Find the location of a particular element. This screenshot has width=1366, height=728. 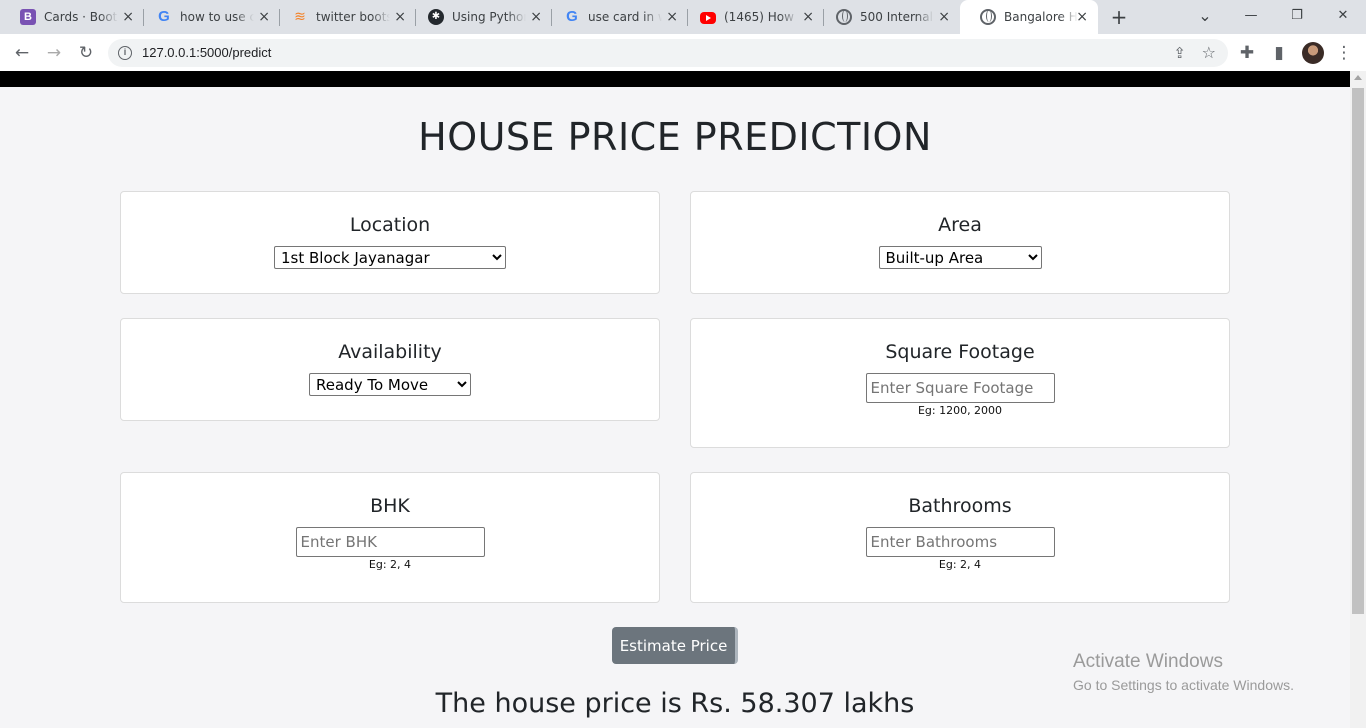

forward-button: → is located at coordinates (54, 53).